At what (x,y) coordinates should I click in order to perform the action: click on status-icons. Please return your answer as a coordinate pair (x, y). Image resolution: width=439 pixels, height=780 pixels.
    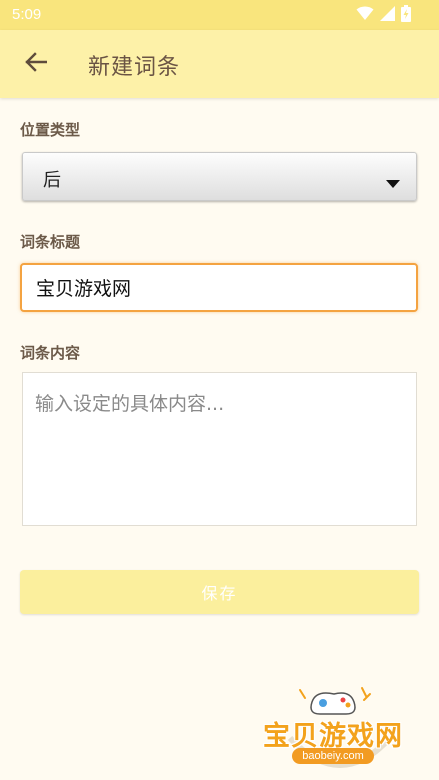
    Looking at the image, I should click on (383, 15).